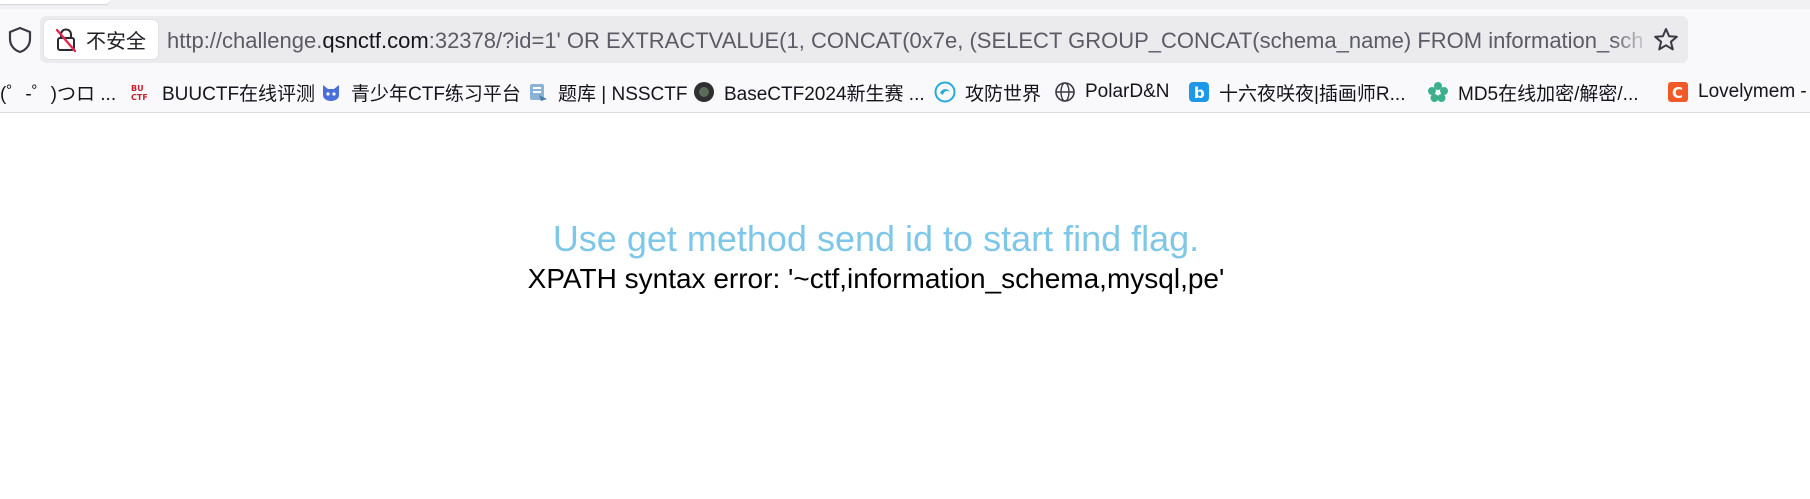 Image resolution: width=1810 pixels, height=499 pixels. I want to click on globe-icon, so click(1065, 92).